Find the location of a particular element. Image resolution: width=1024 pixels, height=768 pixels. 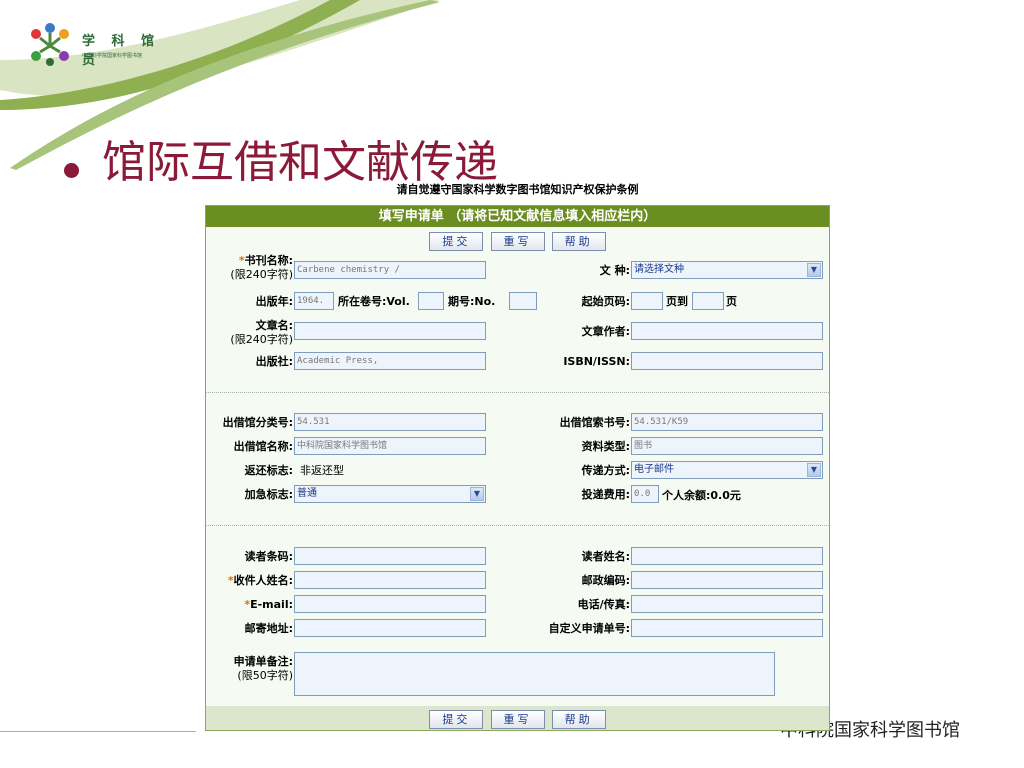

publisher-input: Academic Press, is located at coordinates (390, 361).